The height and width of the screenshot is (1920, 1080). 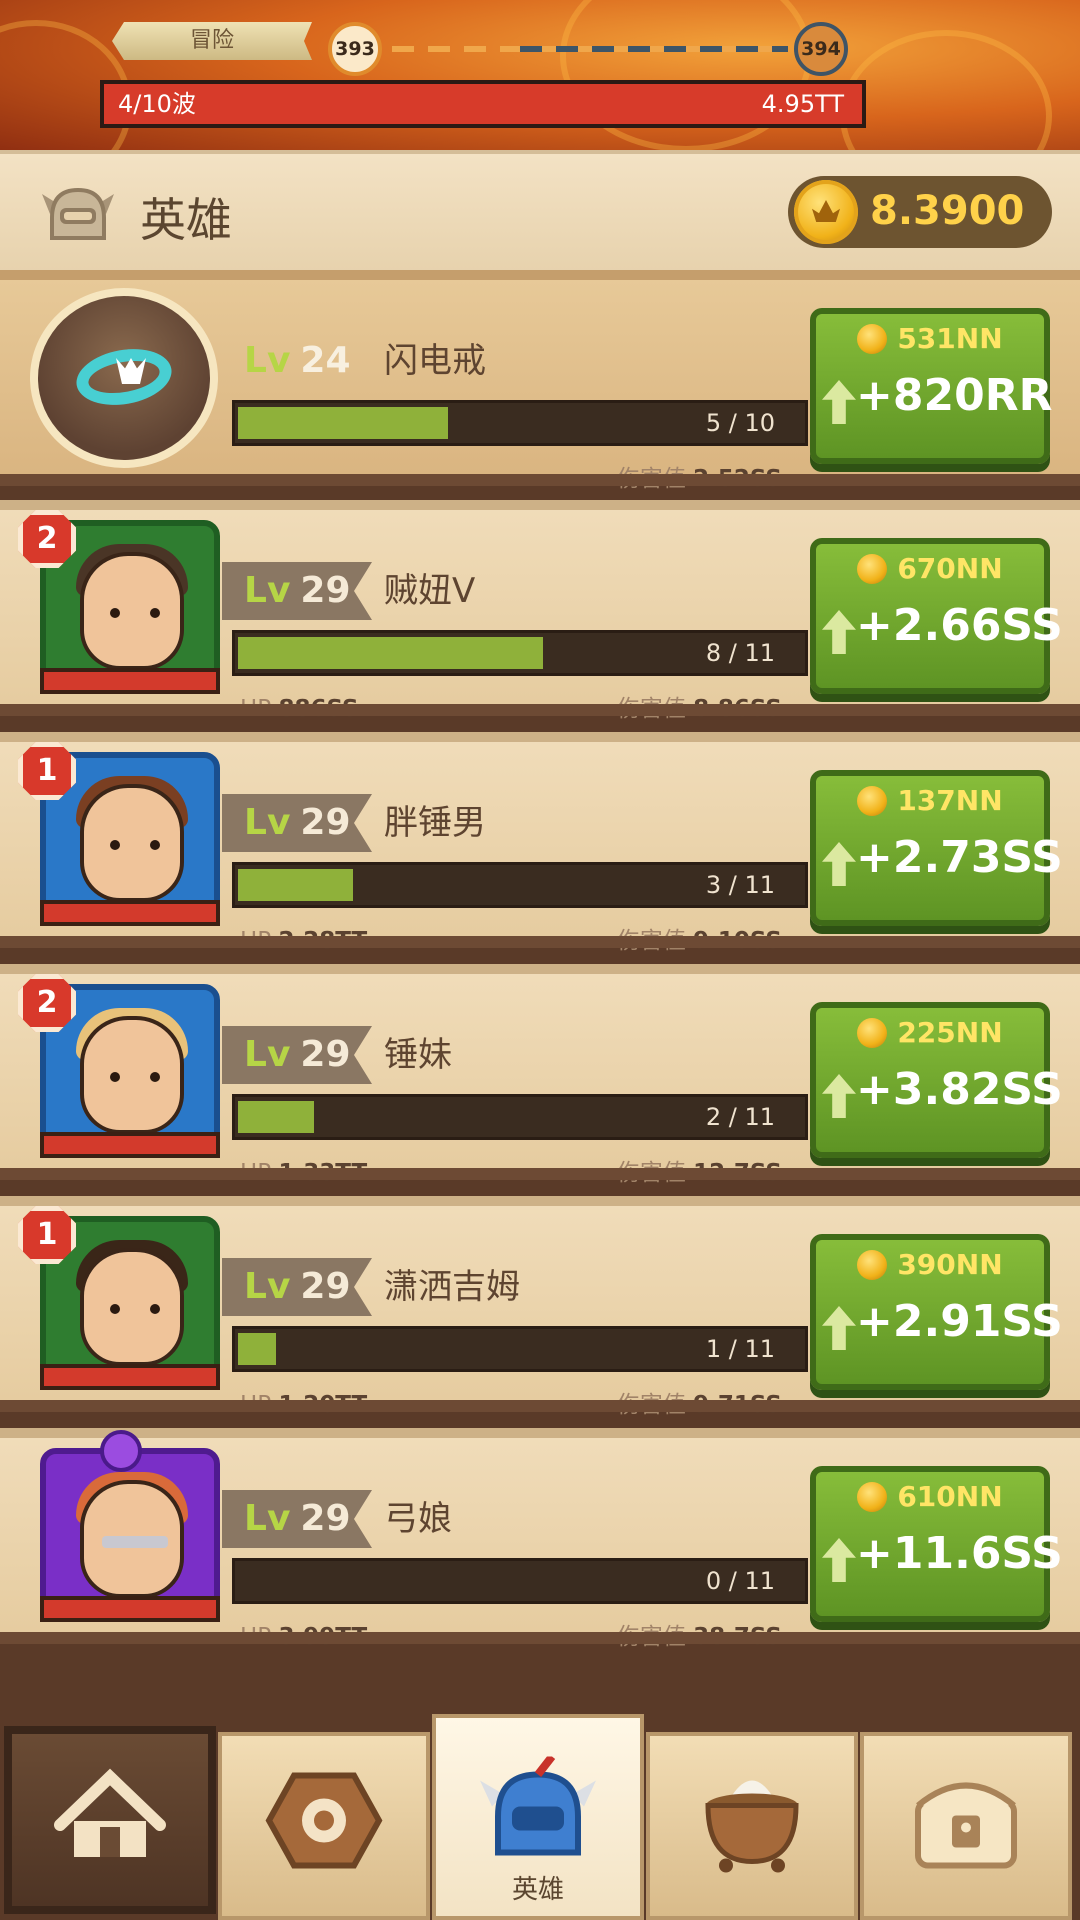 I want to click on upgrade-button: 390NN +2.91SS, so click(x=936, y=1312).